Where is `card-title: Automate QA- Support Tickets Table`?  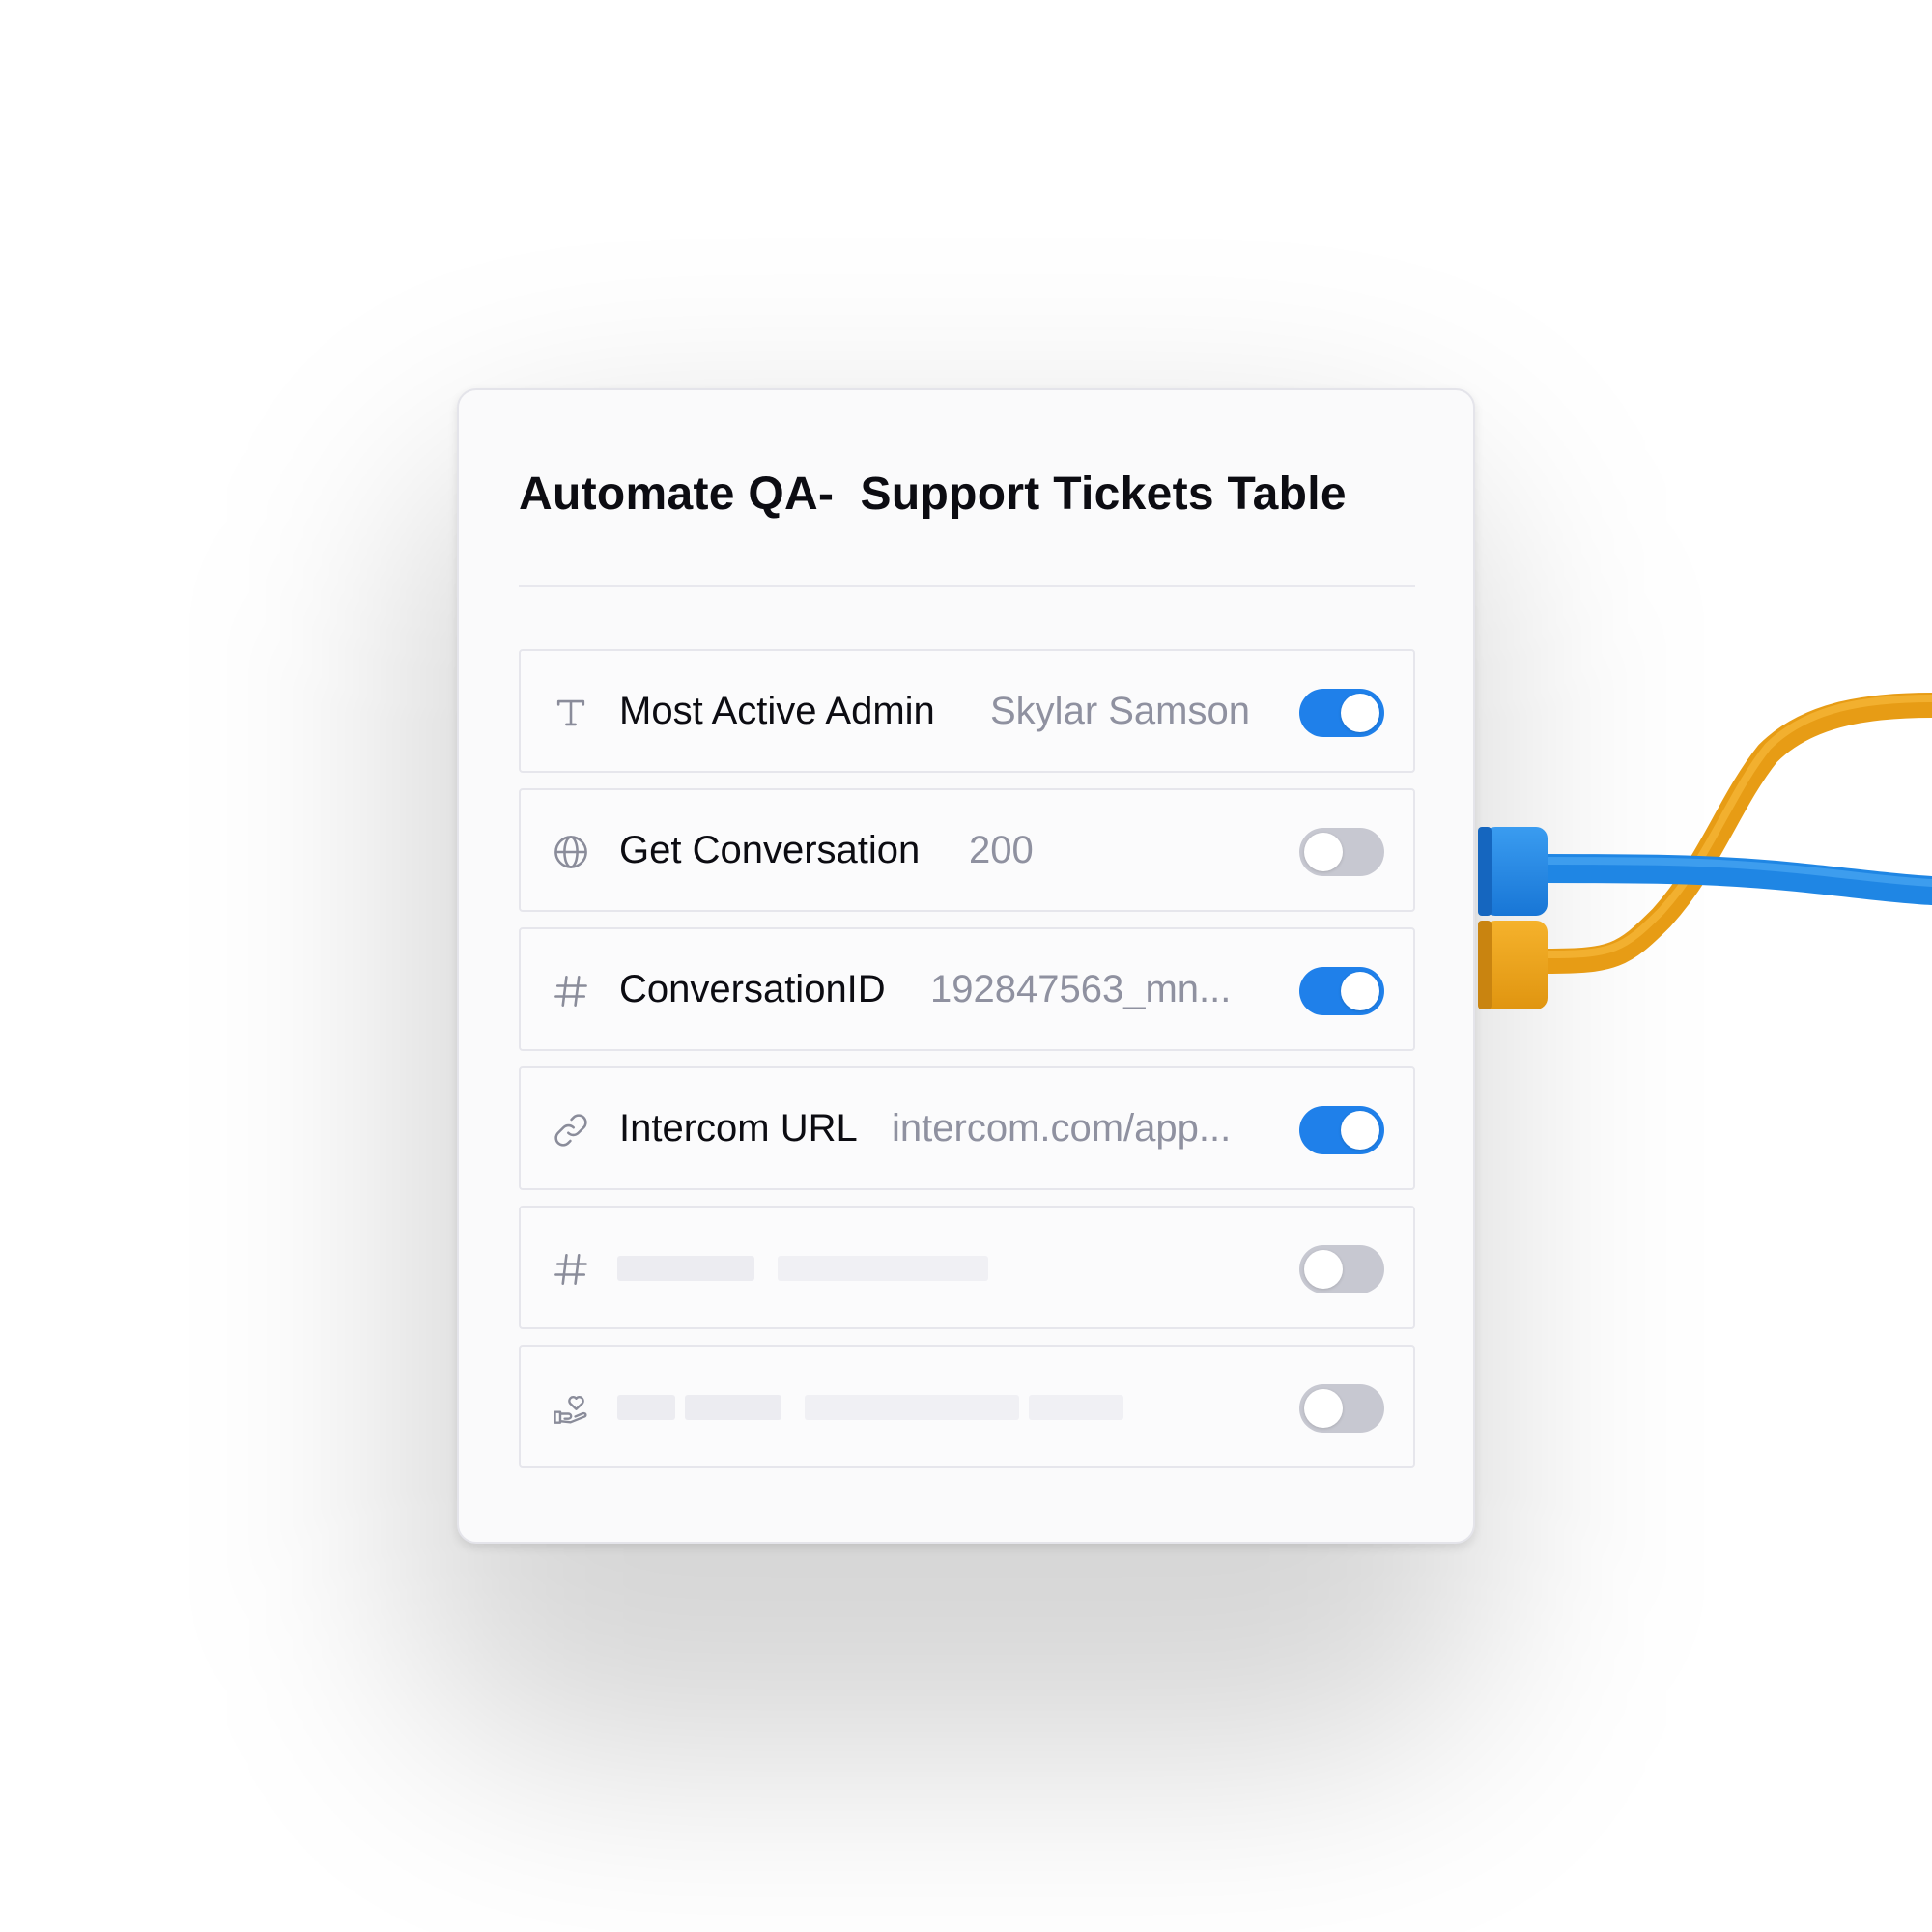
card-title: Automate QA- Support Tickets Table is located at coordinates (933, 494).